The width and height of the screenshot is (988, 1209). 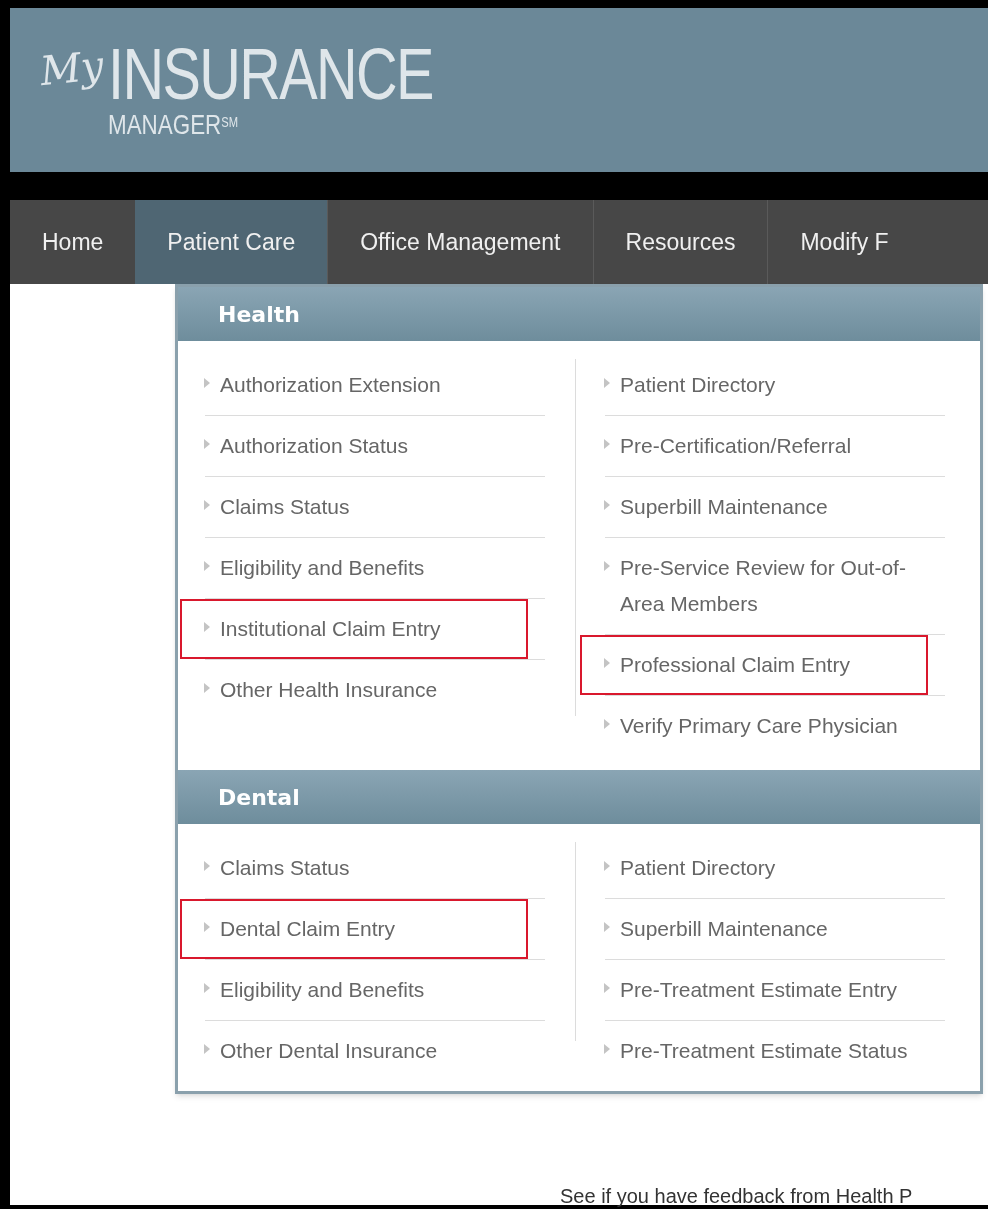 What do you see at coordinates (354, 446) in the screenshot?
I see `menu-item: Authorization Status` at bounding box center [354, 446].